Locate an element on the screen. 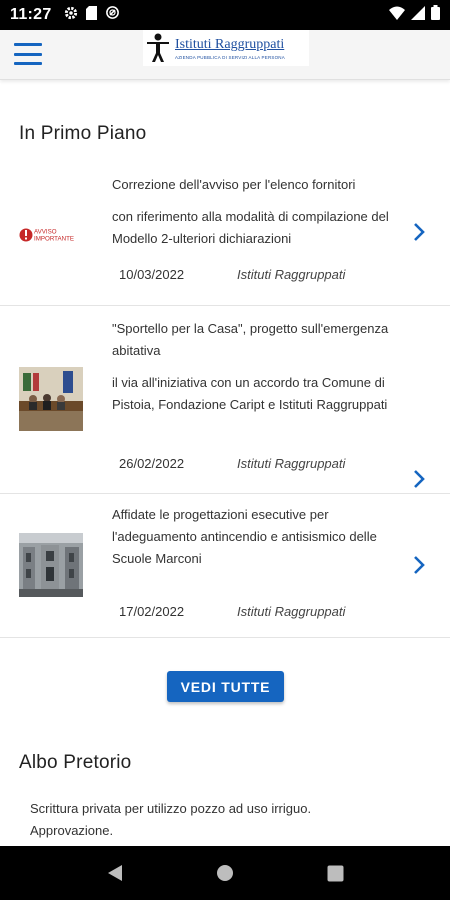 This screenshot has width=450, height=900. avviso-label-line2: IMPORTANTE is located at coordinates (54, 239).